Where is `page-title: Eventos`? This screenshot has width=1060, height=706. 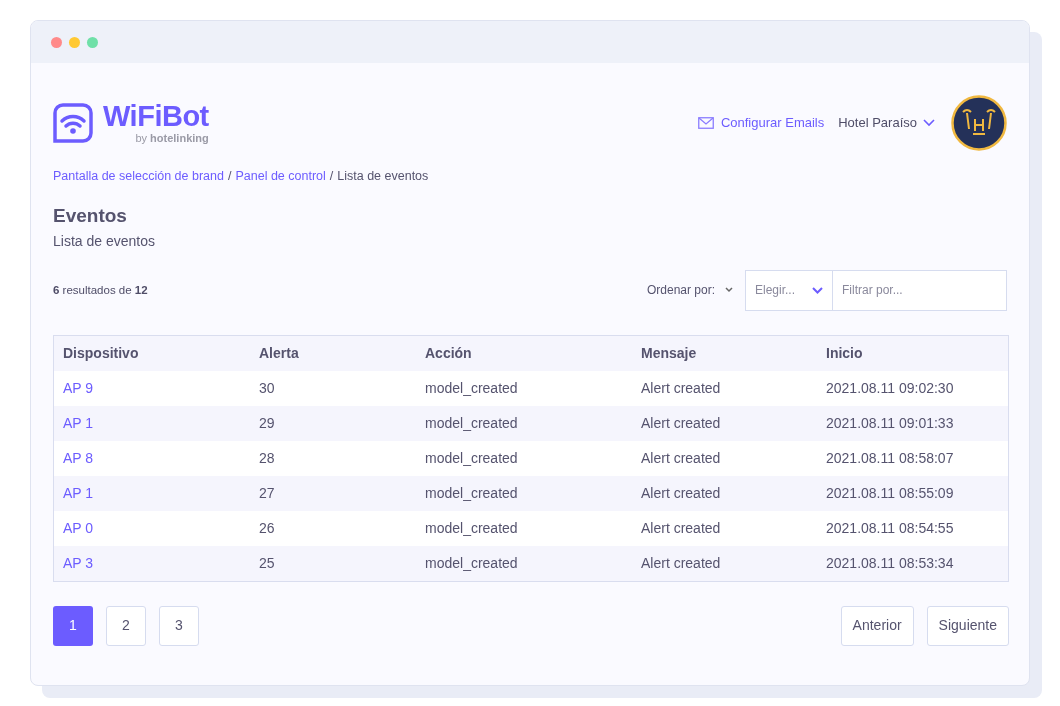
page-title: Eventos is located at coordinates (90, 215).